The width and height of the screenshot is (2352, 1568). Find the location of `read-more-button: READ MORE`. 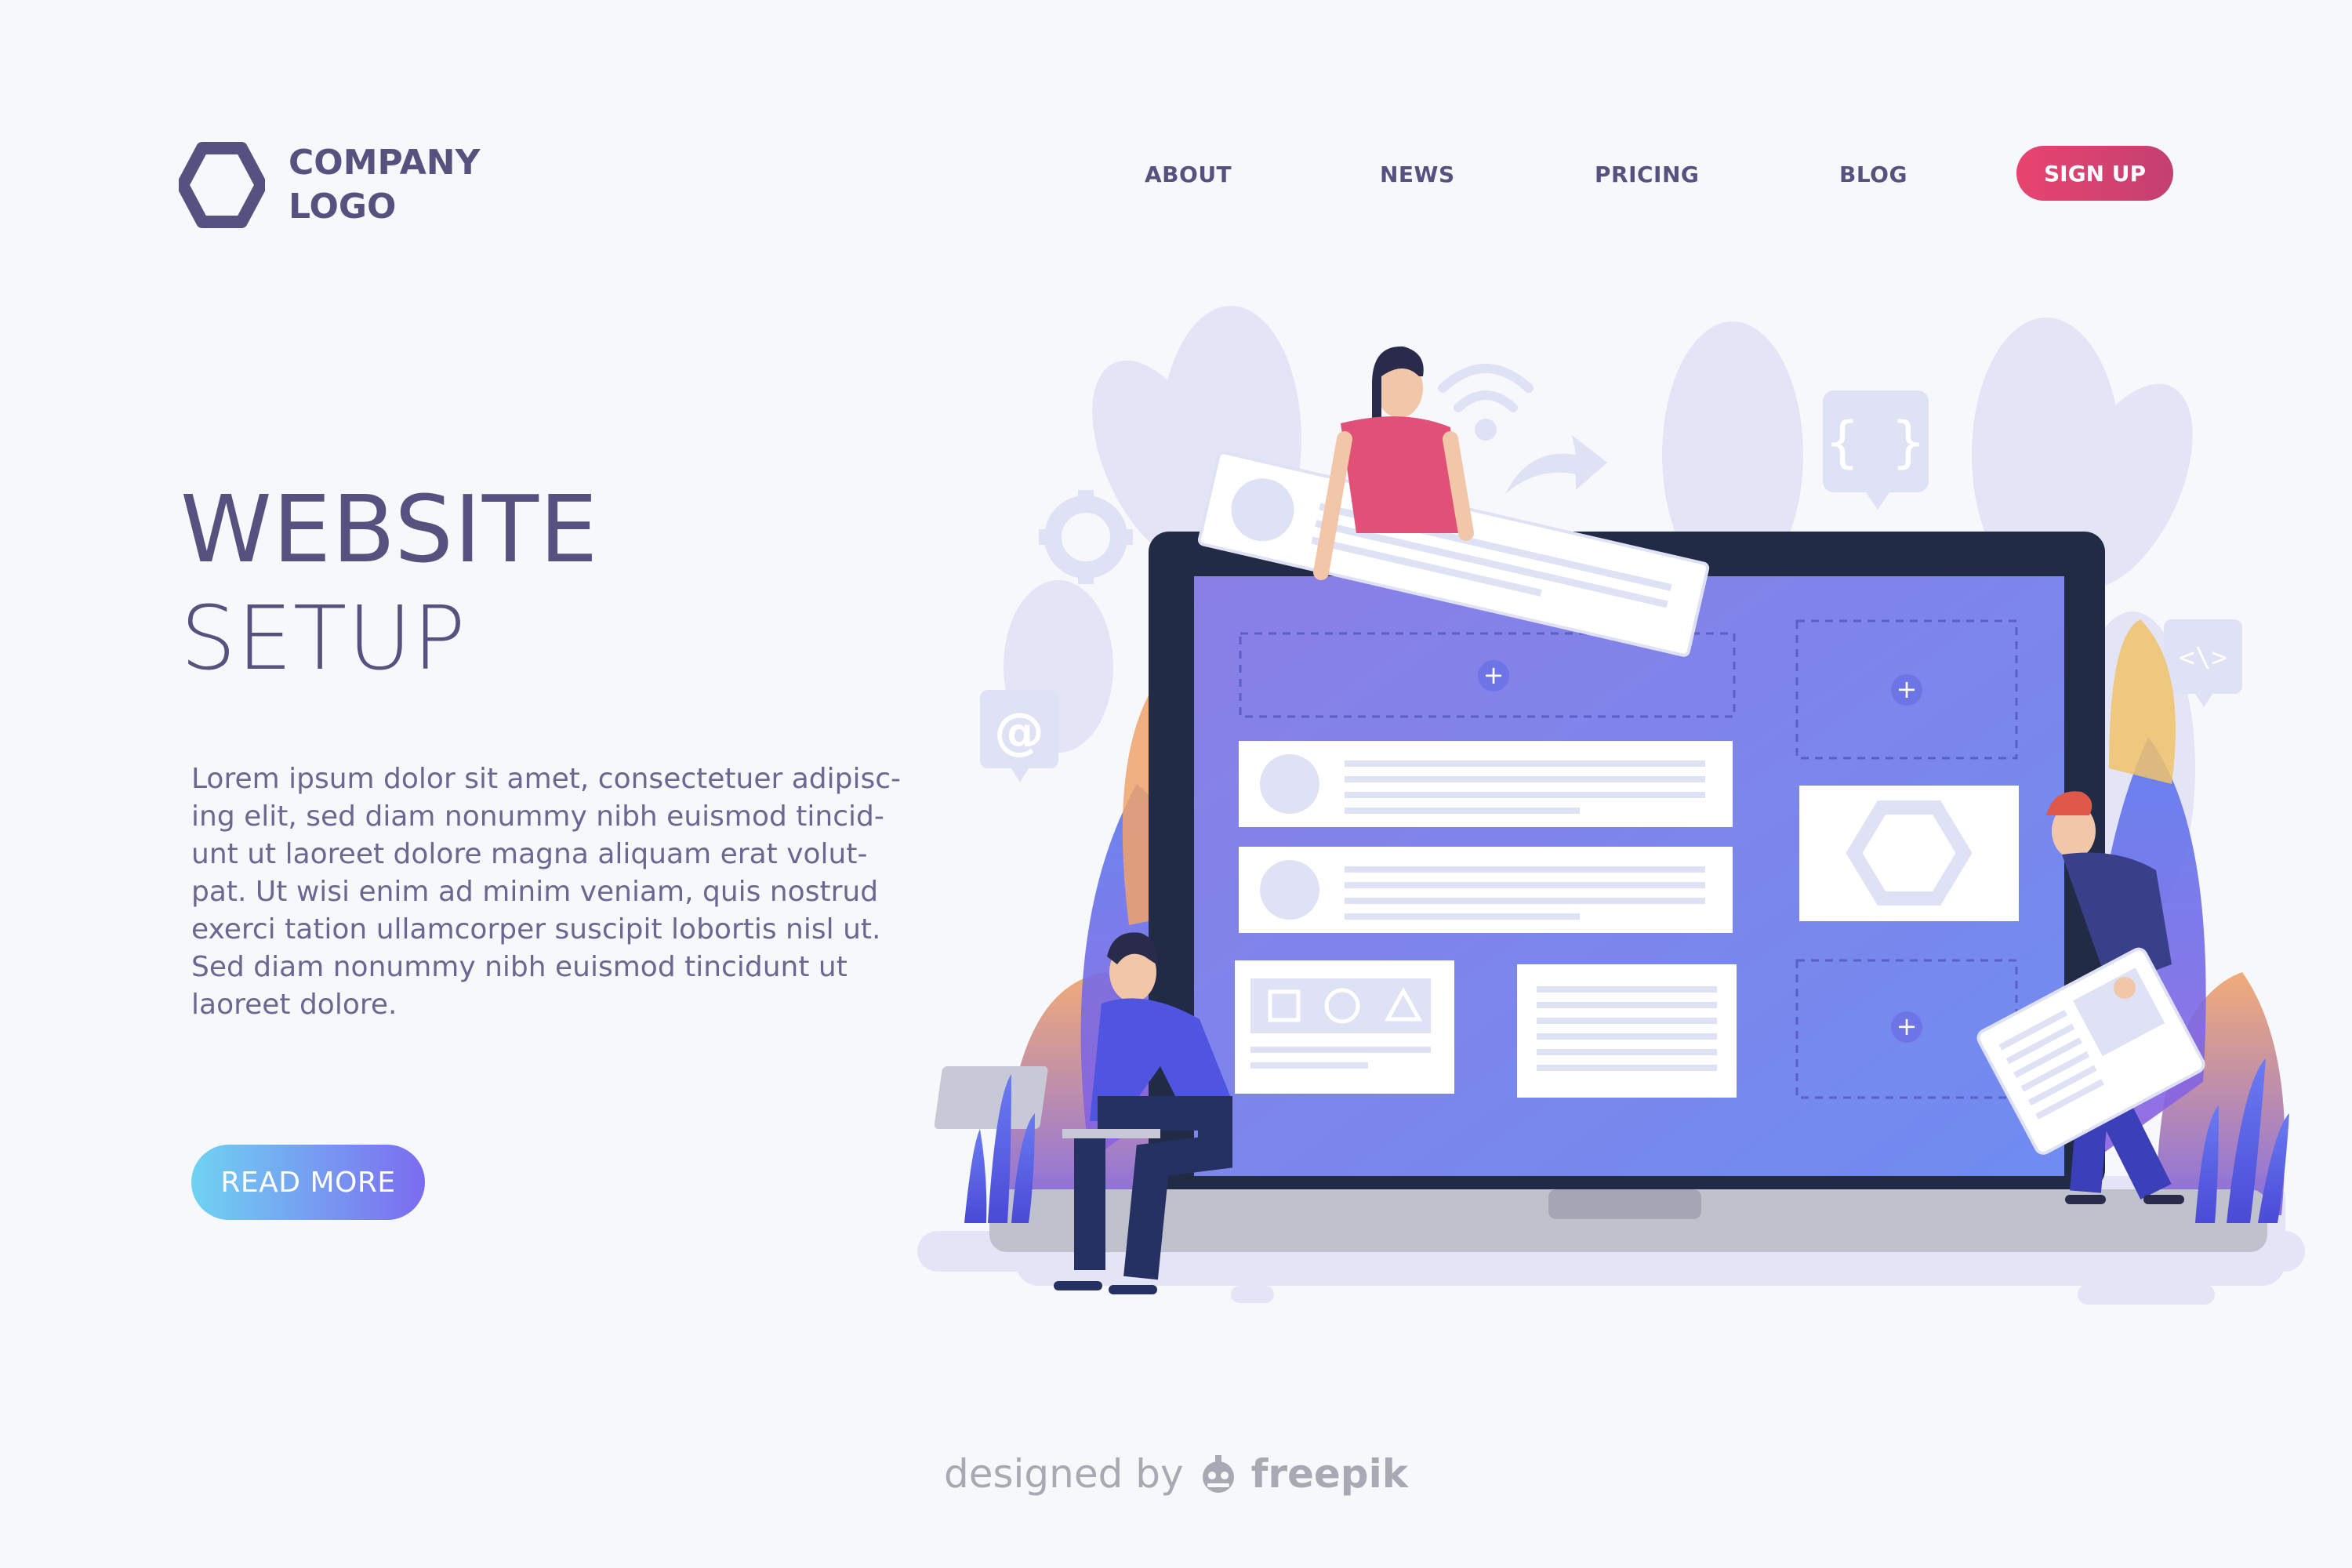

read-more-button: READ MORE is located at coordinates (308, 1182).